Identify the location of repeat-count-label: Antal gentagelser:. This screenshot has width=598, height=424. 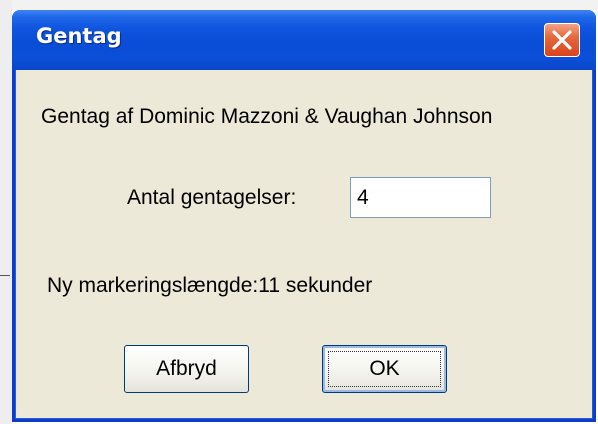
(212, 197).